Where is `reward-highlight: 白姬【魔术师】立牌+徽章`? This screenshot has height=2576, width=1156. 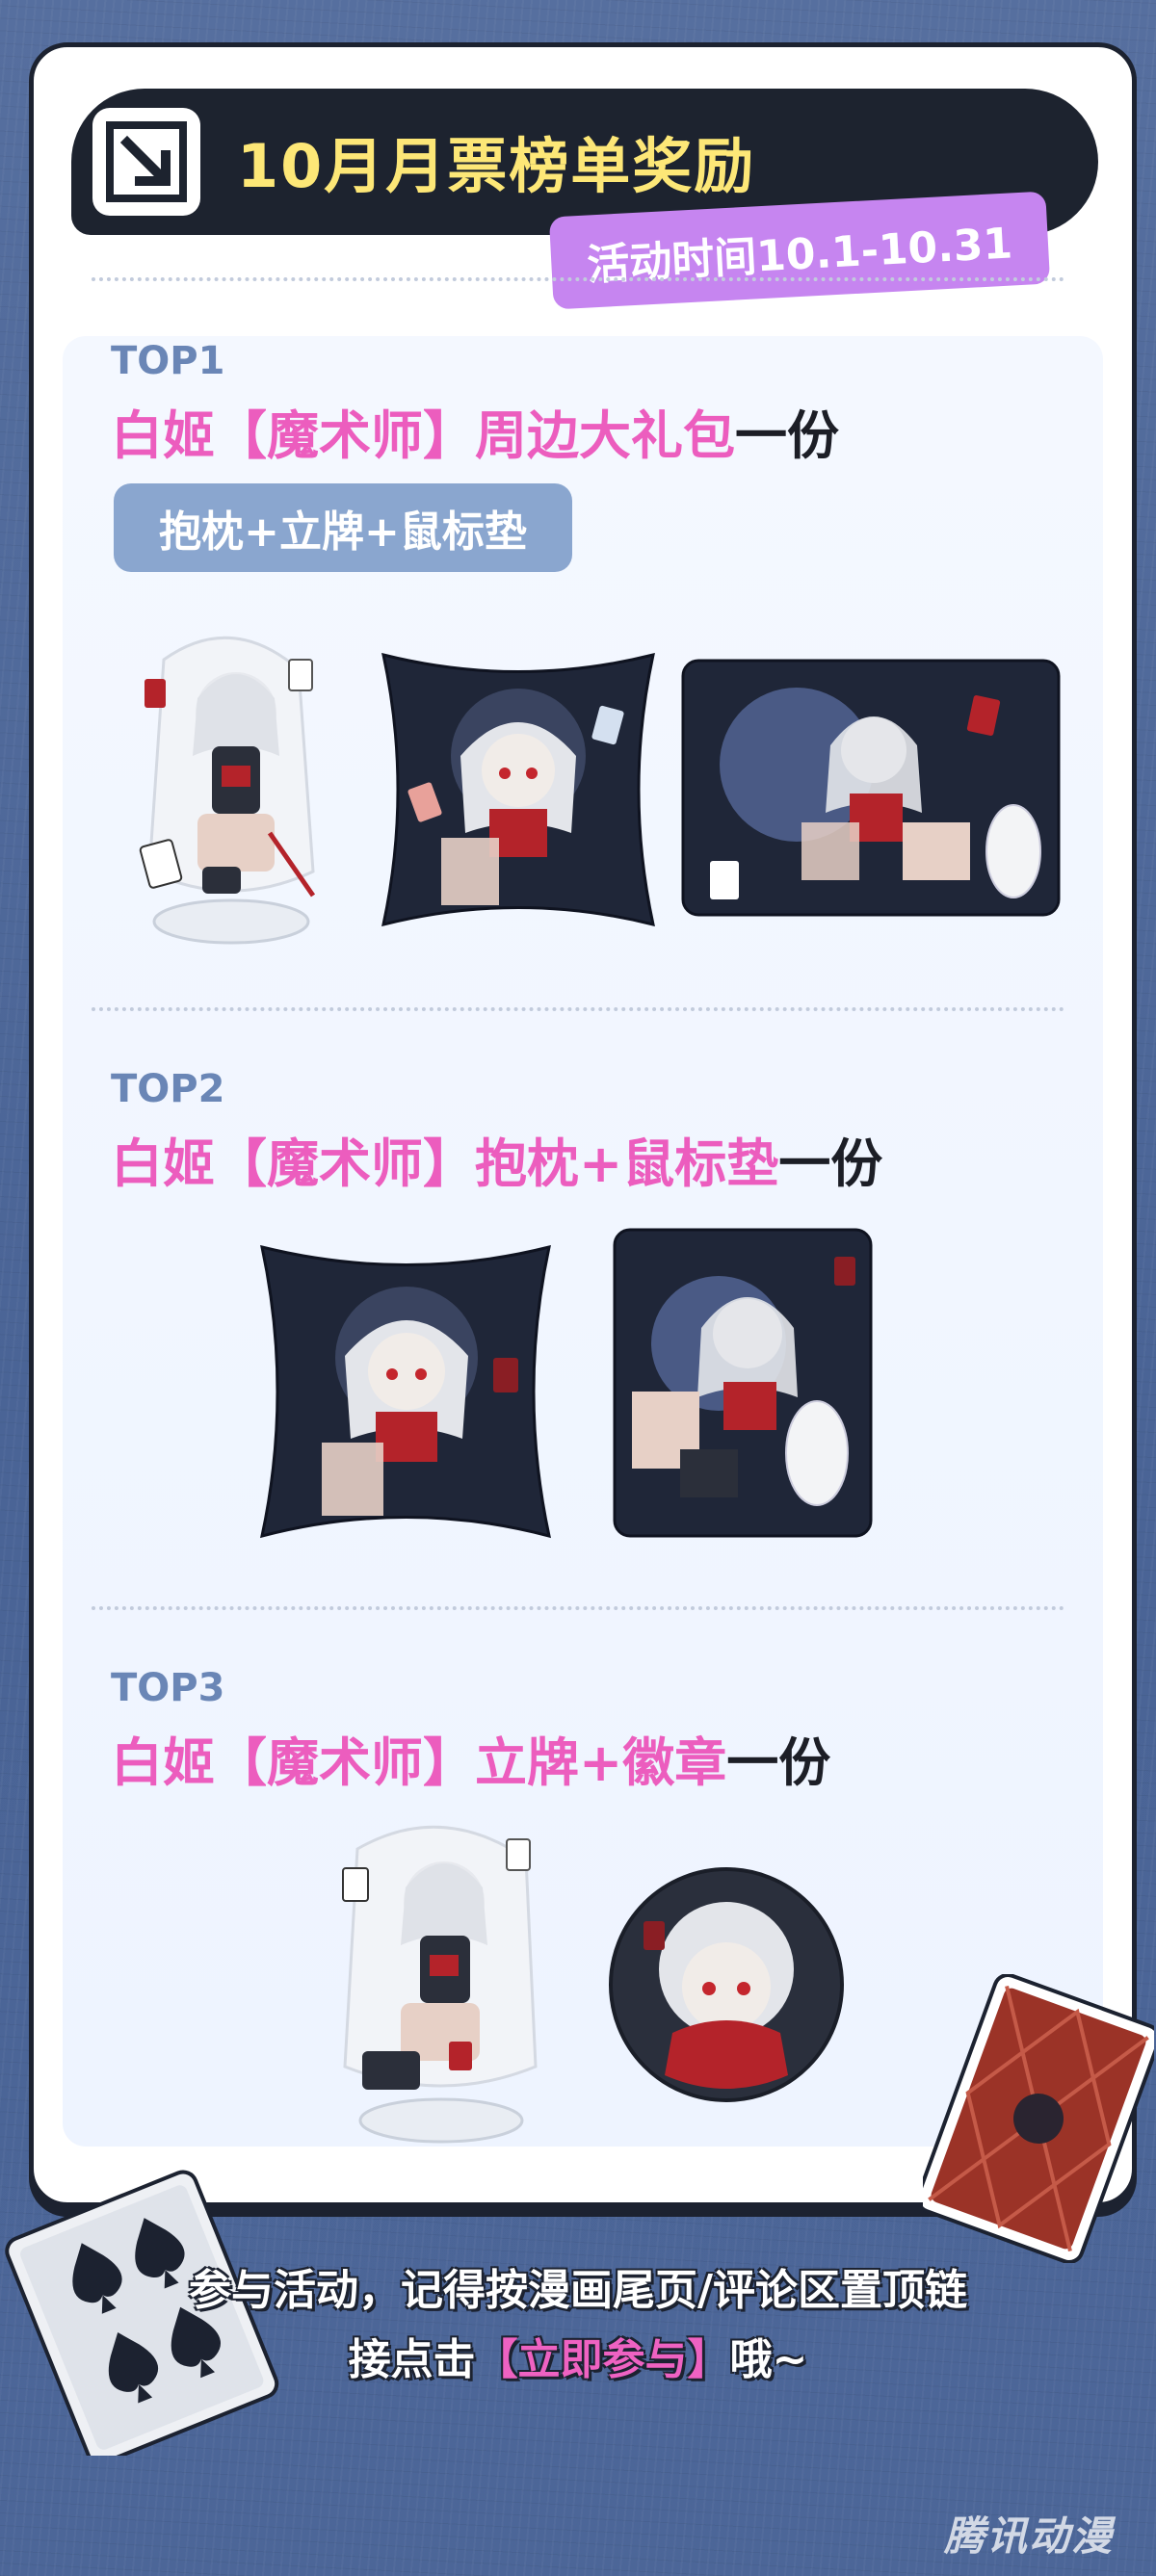 reward-highlight: 白姬【魔术师】立牌+徽章 is located at coordinates (419, 1762).